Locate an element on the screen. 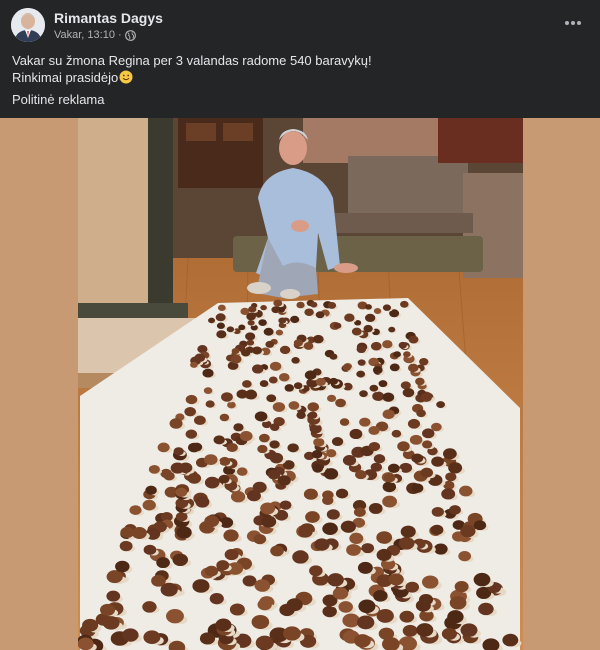 This screenshot has width=600, height=650. more-horizontal-icon is located at coordinates (573, 23).